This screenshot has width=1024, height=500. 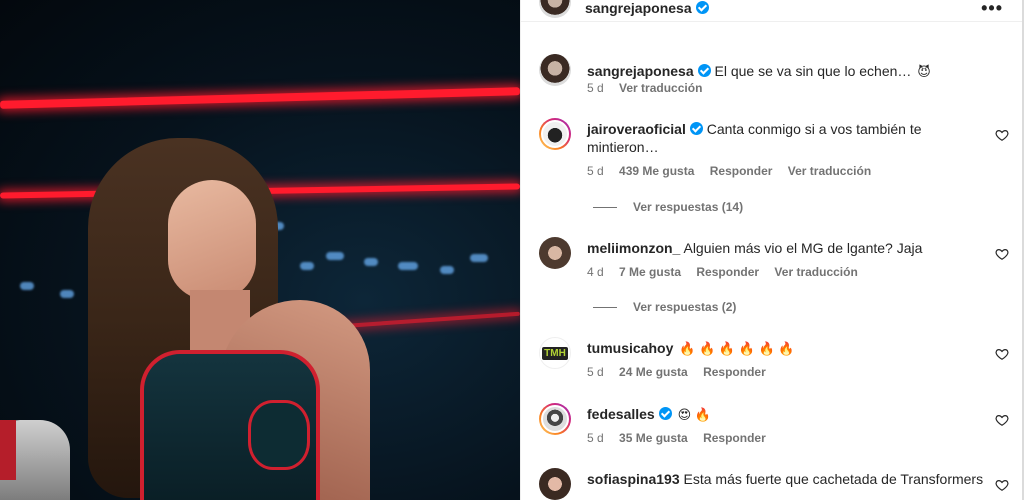 I want to click on avatar-logo-text: TMH, so click(x=555, y=353).